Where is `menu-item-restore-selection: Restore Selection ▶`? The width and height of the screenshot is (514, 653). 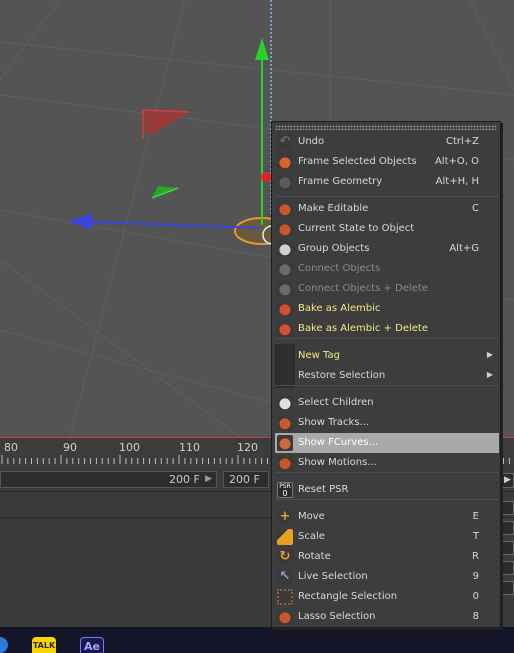
menu-item-restore-selection: Restore Selection ▶ is located at coordinates (387, 376).